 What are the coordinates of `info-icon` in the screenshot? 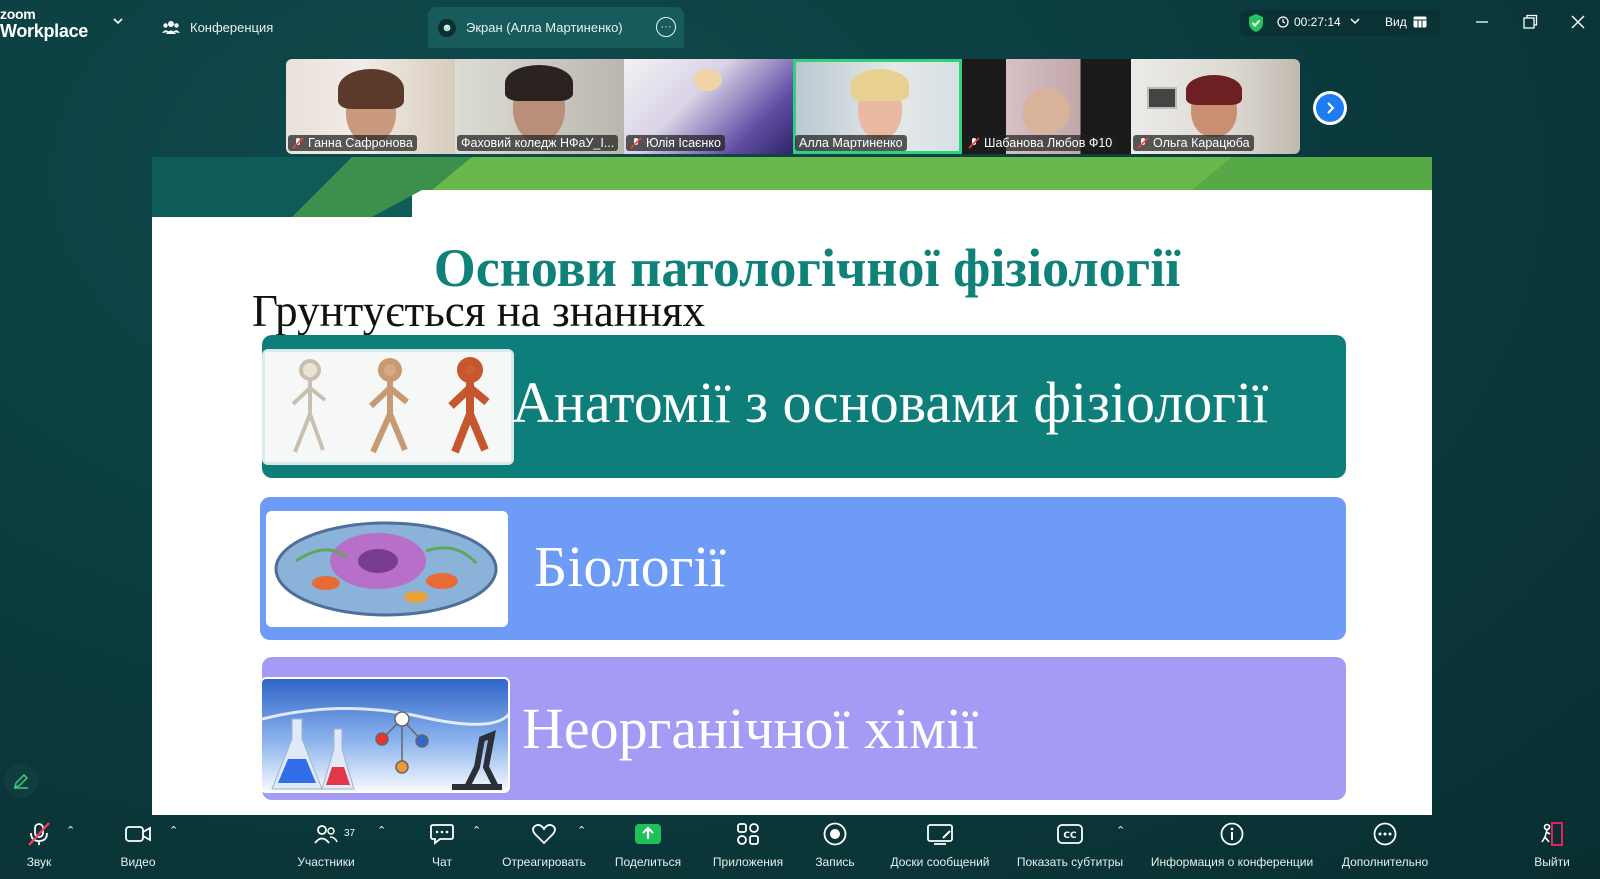 It's located at (1232, 834).